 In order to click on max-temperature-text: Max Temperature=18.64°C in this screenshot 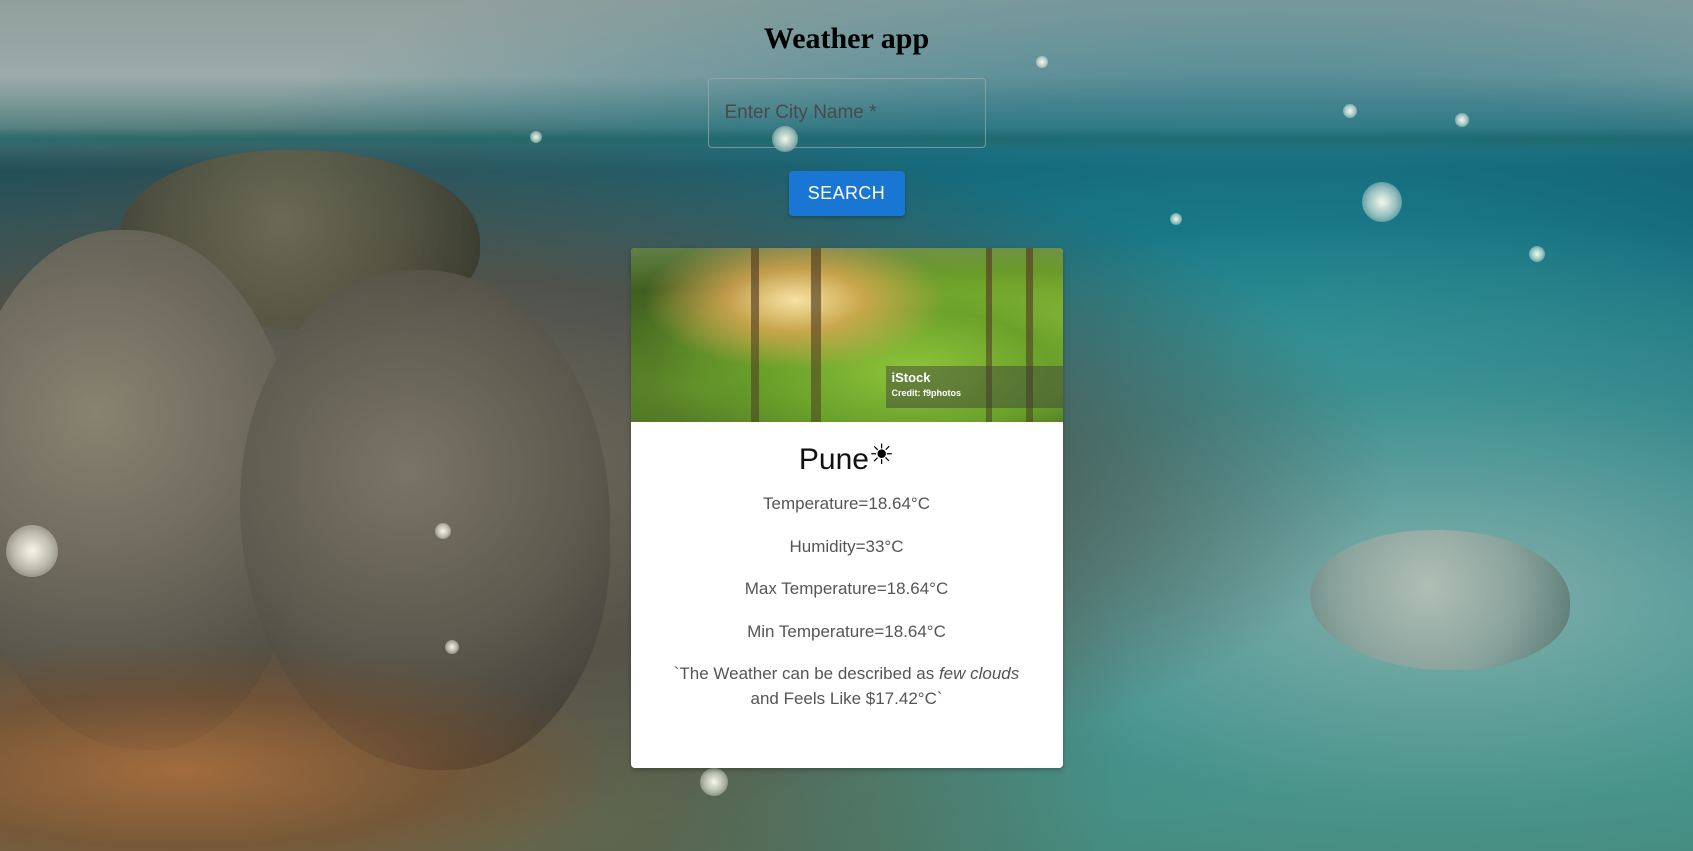, I will do `click(846, 588)`.